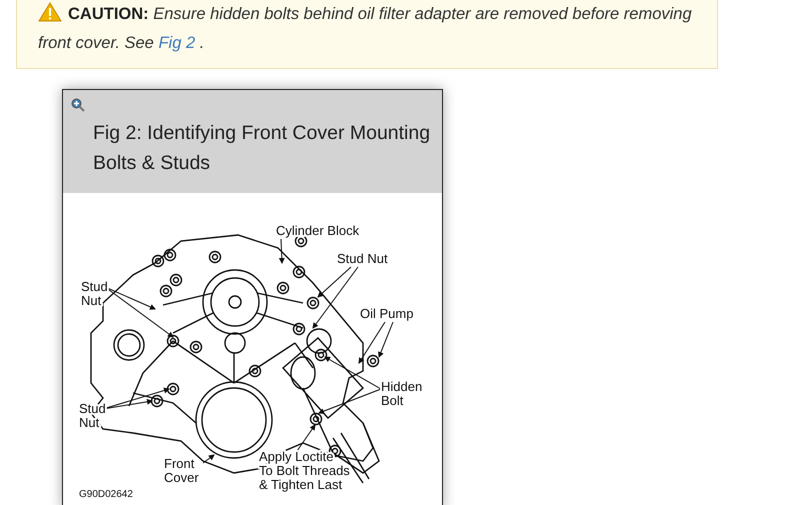  I want to click on callout-label: Cylinder Block, so click(318, 230).